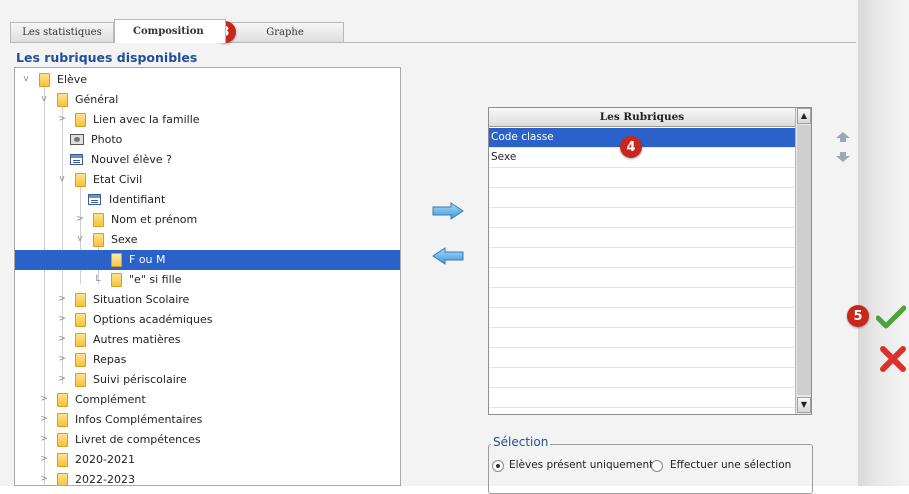 This screenshot has width=909, height=494. Describe the element at coordinates (207, 100) in the screenshot. I see `tree-item-general: v Général` at that location.